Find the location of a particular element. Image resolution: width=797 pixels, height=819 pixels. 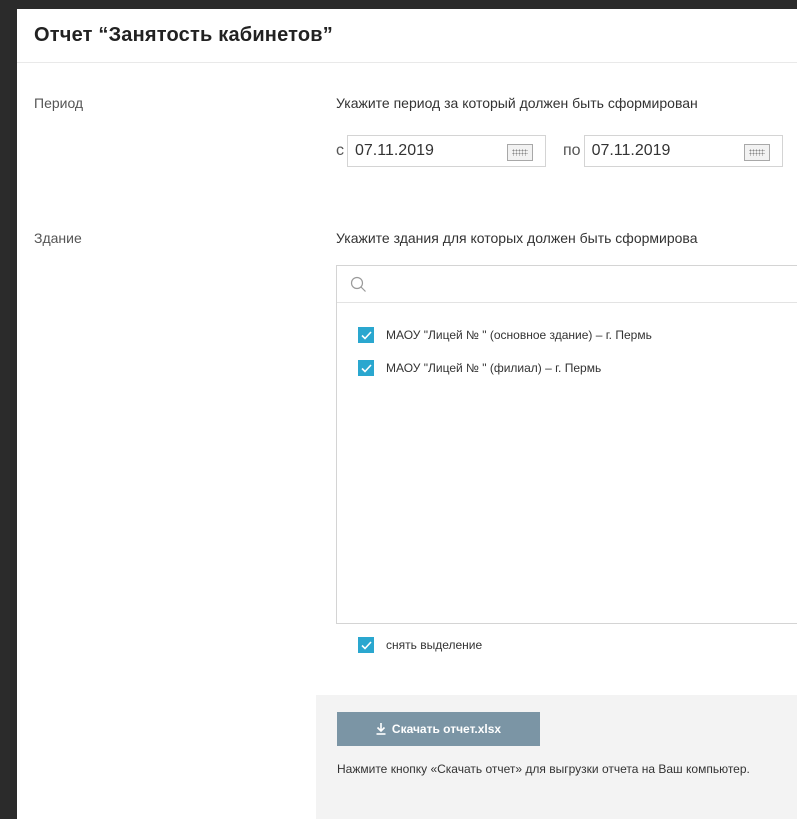

date-from-value: 07.11.2019 is located at coordinates (394, 150).